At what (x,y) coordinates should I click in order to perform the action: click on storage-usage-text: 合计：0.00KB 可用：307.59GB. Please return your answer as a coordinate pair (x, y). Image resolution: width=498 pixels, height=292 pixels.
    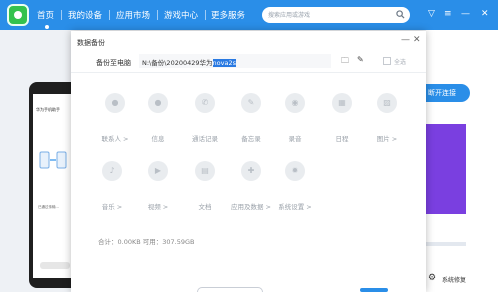
    Looking at the image, I should click on (146, 242).